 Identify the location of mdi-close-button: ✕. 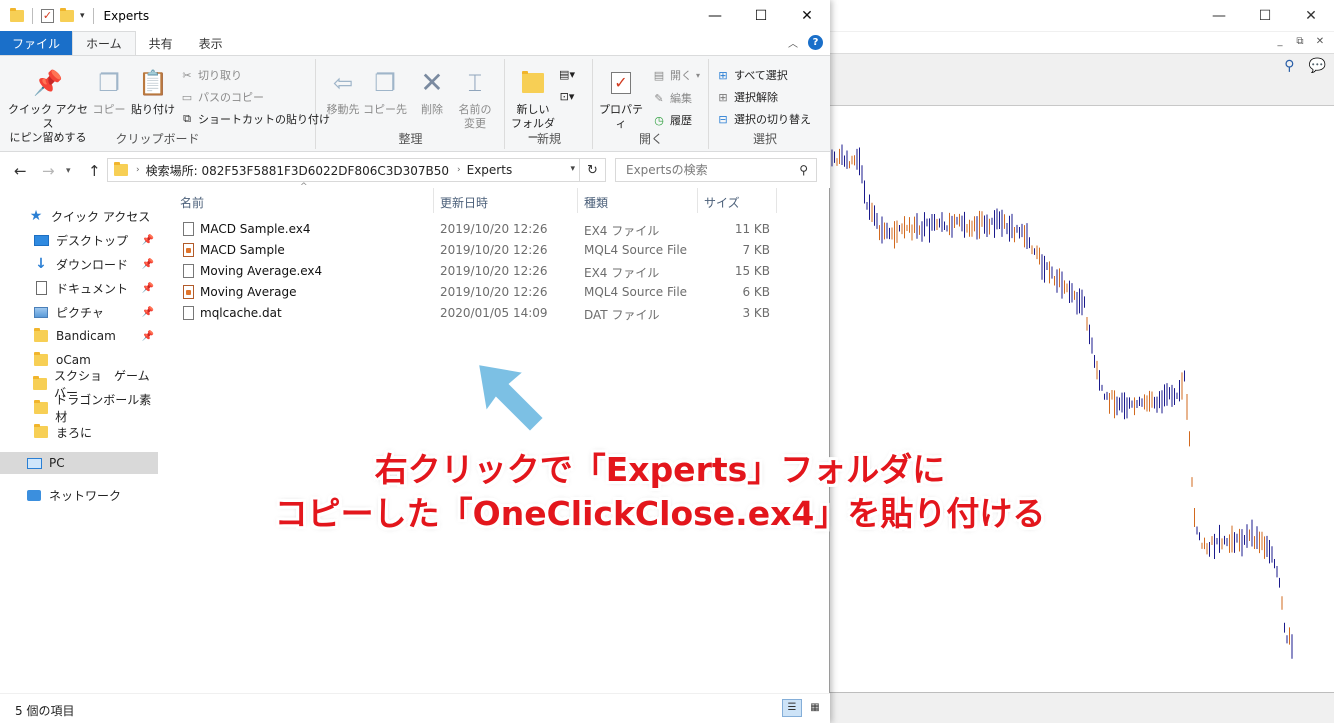
(1320, 42).